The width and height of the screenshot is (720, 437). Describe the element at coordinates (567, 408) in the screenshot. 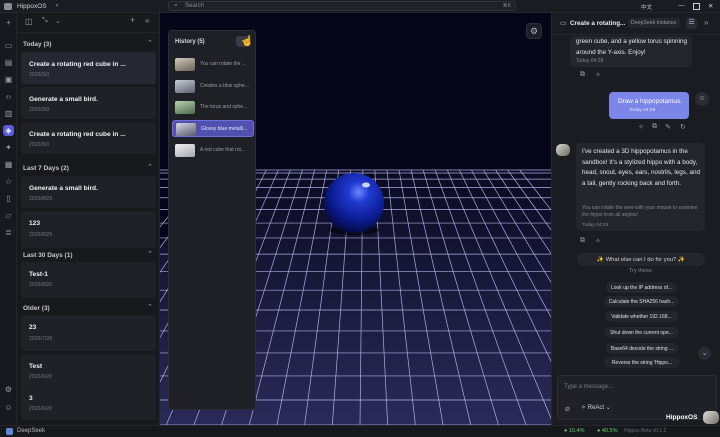

I see `attach-icon: ⌀` at that location.